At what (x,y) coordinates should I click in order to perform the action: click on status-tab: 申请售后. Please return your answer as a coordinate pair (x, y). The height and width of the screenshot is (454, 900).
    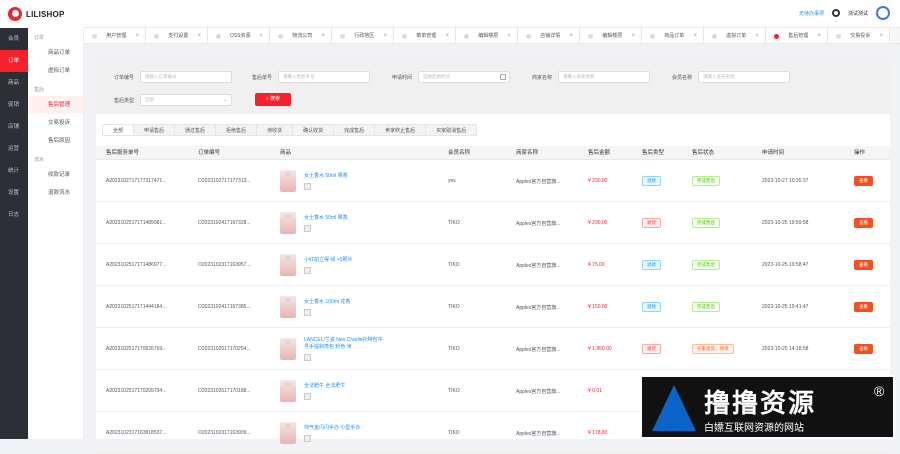
    Looking at the image, I should click on (154, 130).